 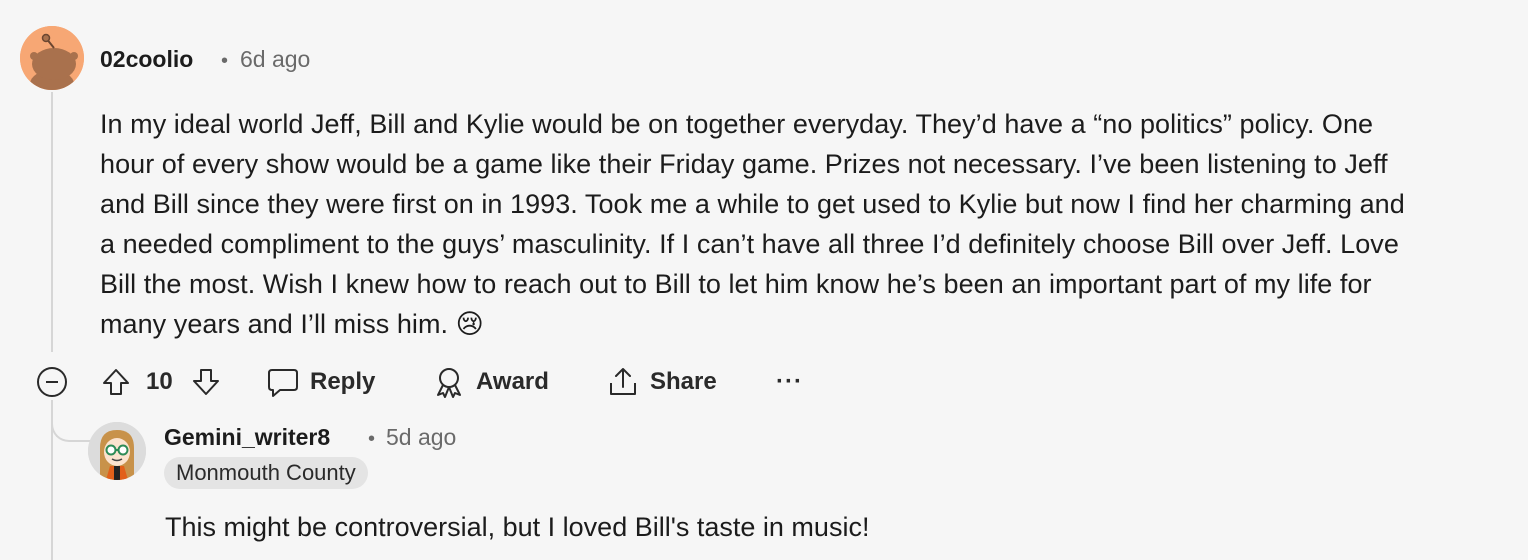 I want to click on share-label: Share, so click(x=683, y=381).